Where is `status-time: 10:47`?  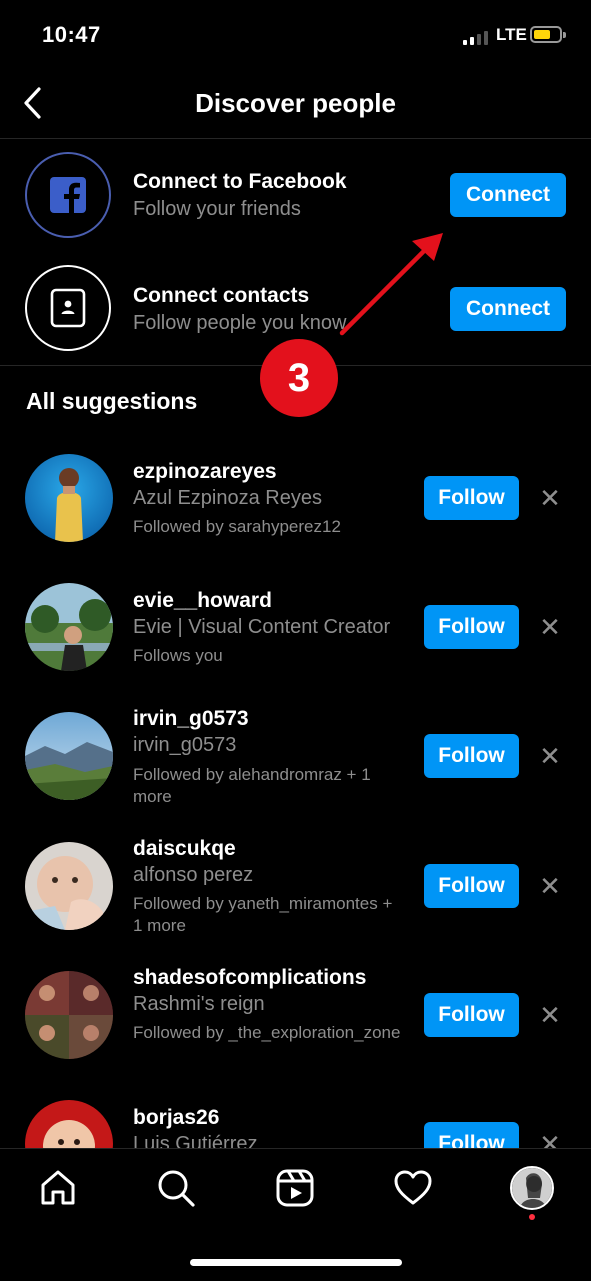 status-time: 10:47 is located at coordinates (71, 34).